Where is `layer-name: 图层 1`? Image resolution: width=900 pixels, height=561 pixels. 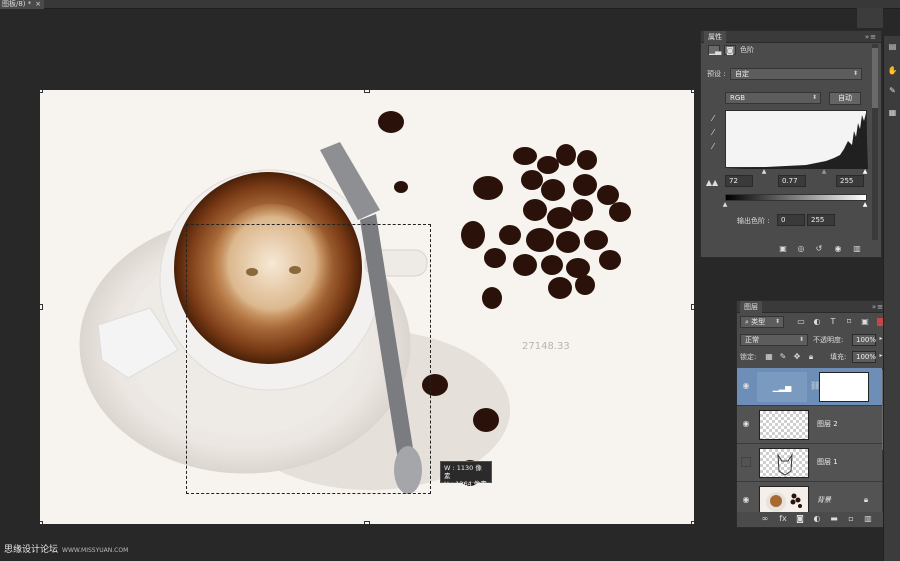
layer-name: 图层 1 is located at coordinates (827, 462).